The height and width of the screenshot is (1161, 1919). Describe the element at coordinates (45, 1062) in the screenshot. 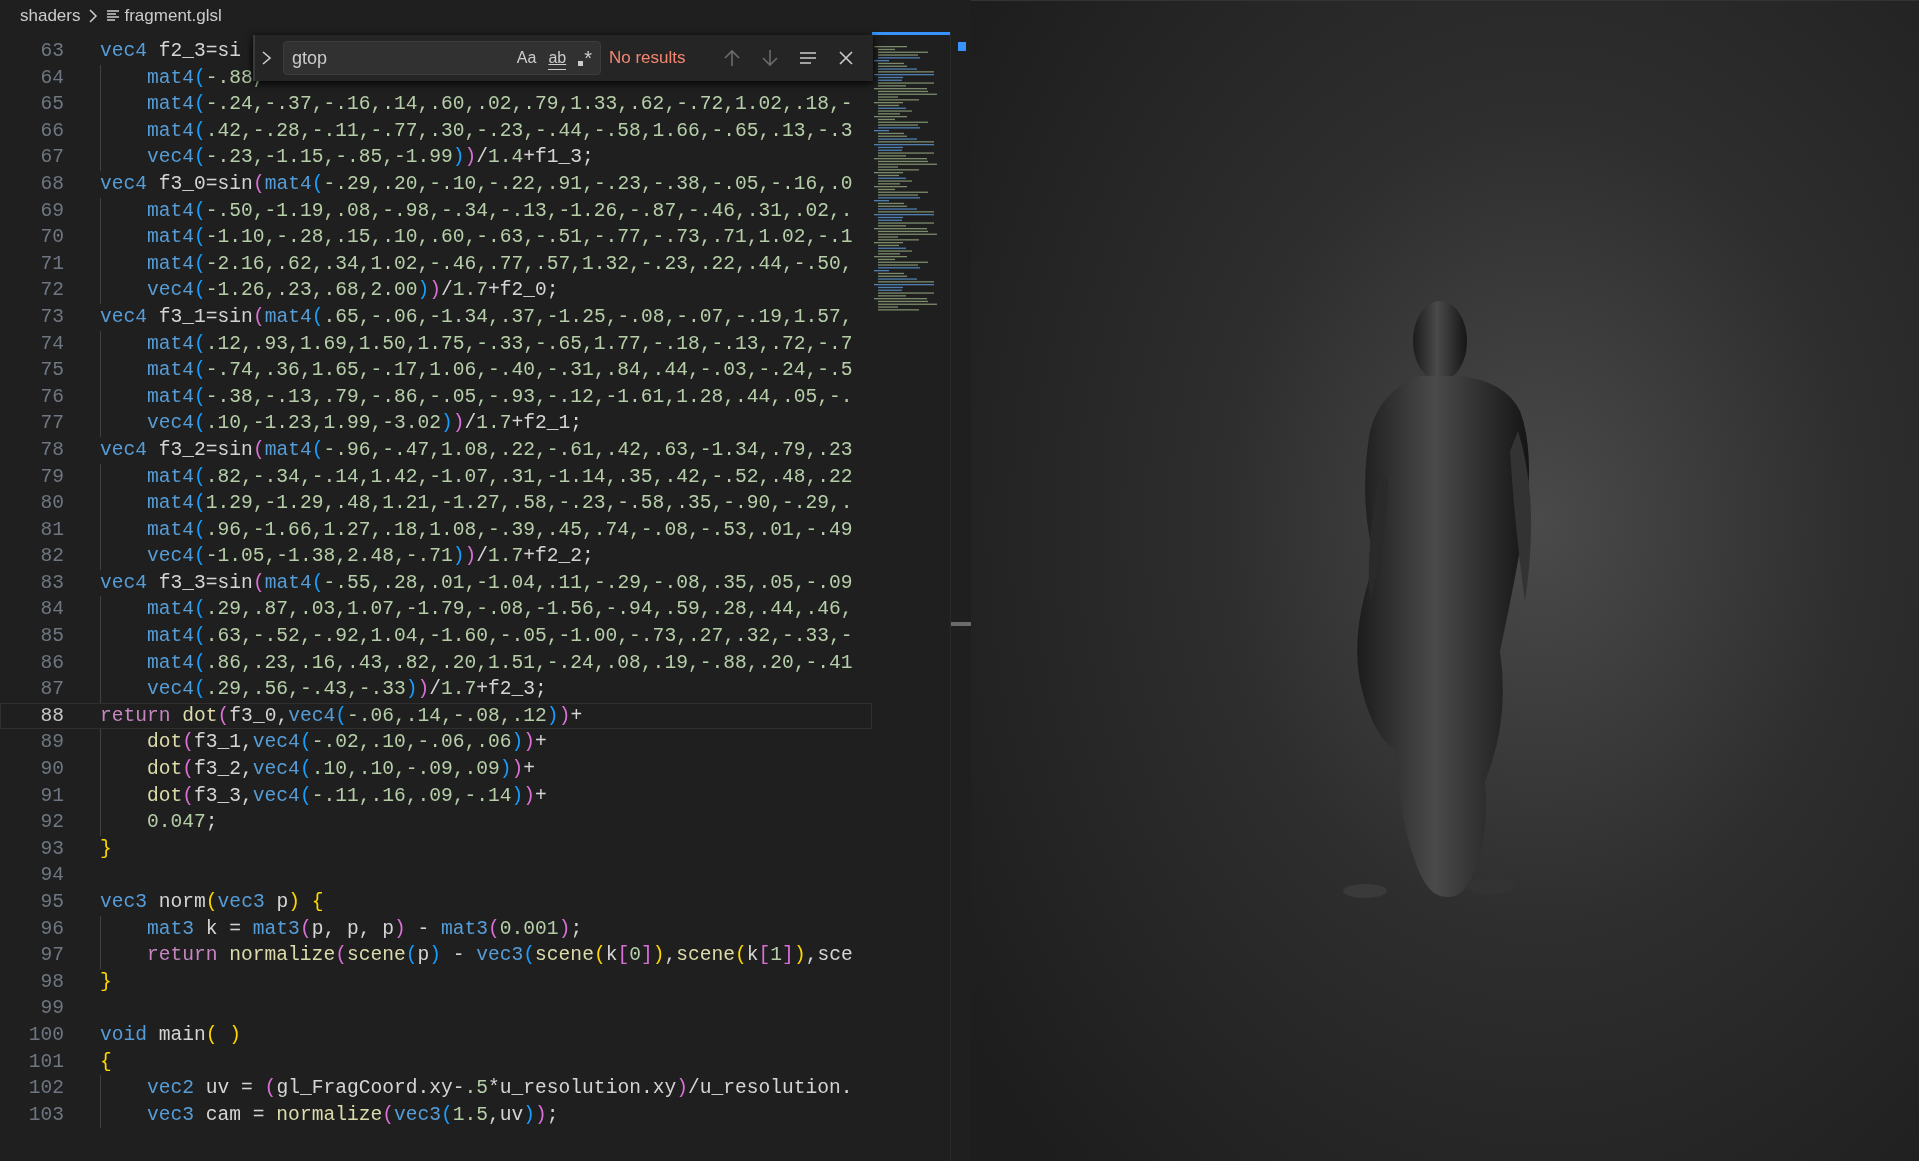

I see `line-number: 101` at that location.